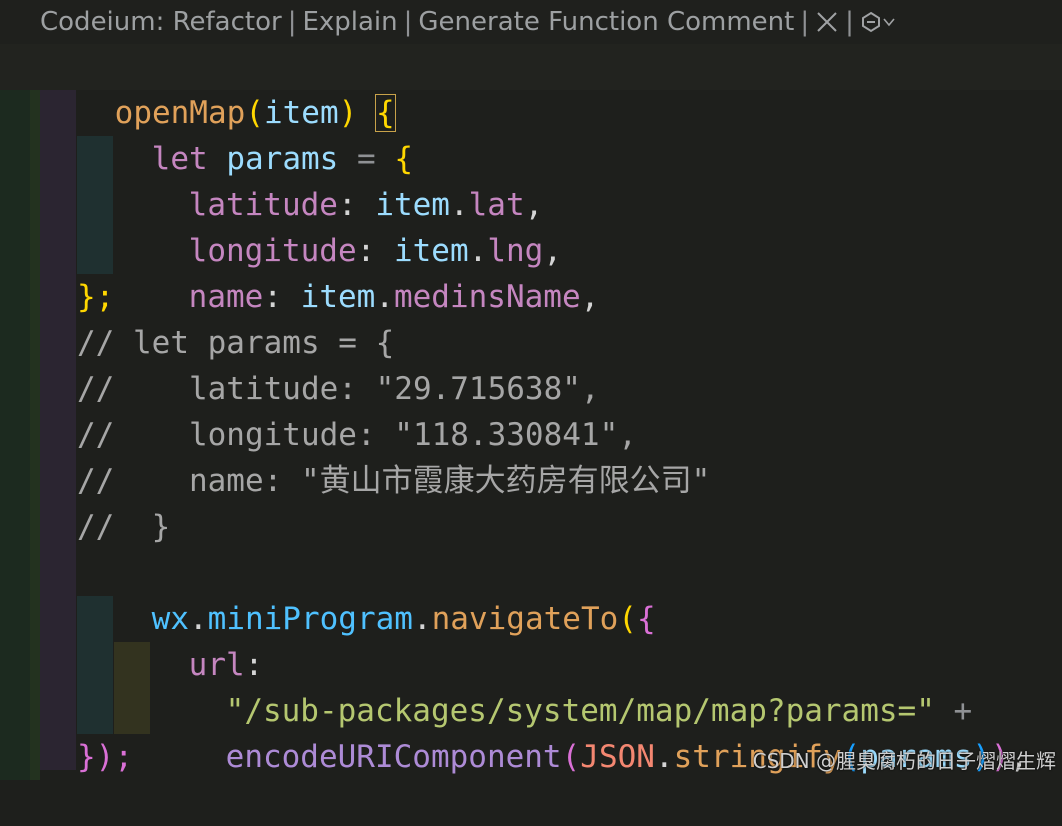 The image size is (1062, 826). What do you see at coordinates (531, 527) in the screenshot?
I see `code-line: // }` at bounding box center [531, 527].